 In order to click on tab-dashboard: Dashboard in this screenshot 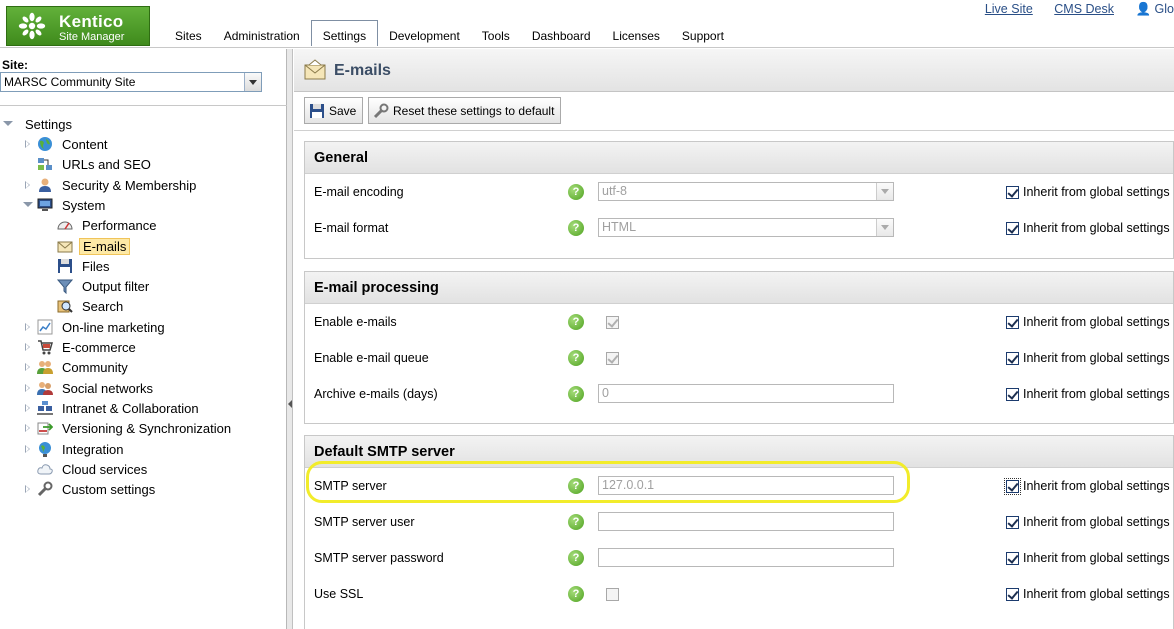, I will do `click(561, 34)`.